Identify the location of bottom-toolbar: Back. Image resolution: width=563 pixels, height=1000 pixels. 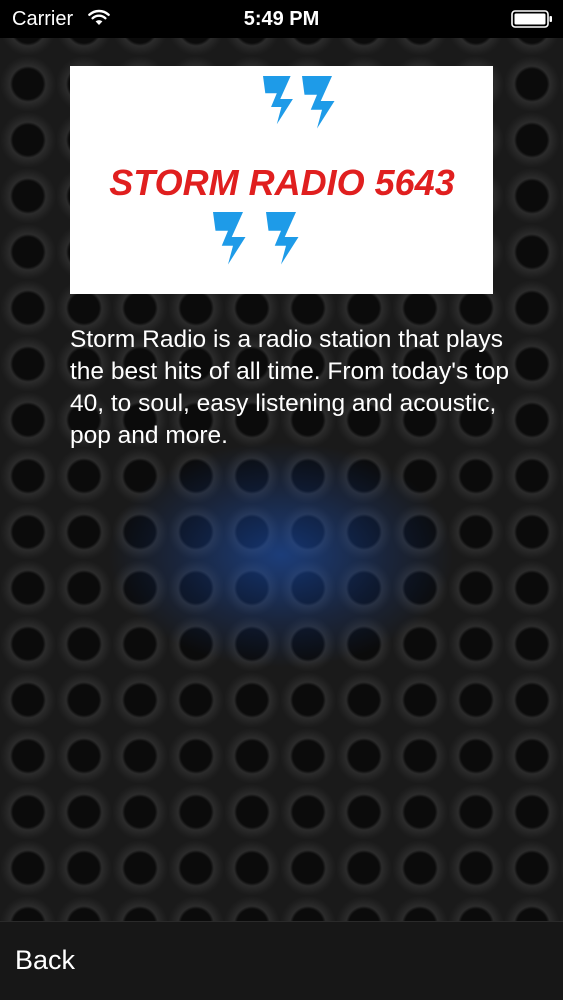
(281, 960).